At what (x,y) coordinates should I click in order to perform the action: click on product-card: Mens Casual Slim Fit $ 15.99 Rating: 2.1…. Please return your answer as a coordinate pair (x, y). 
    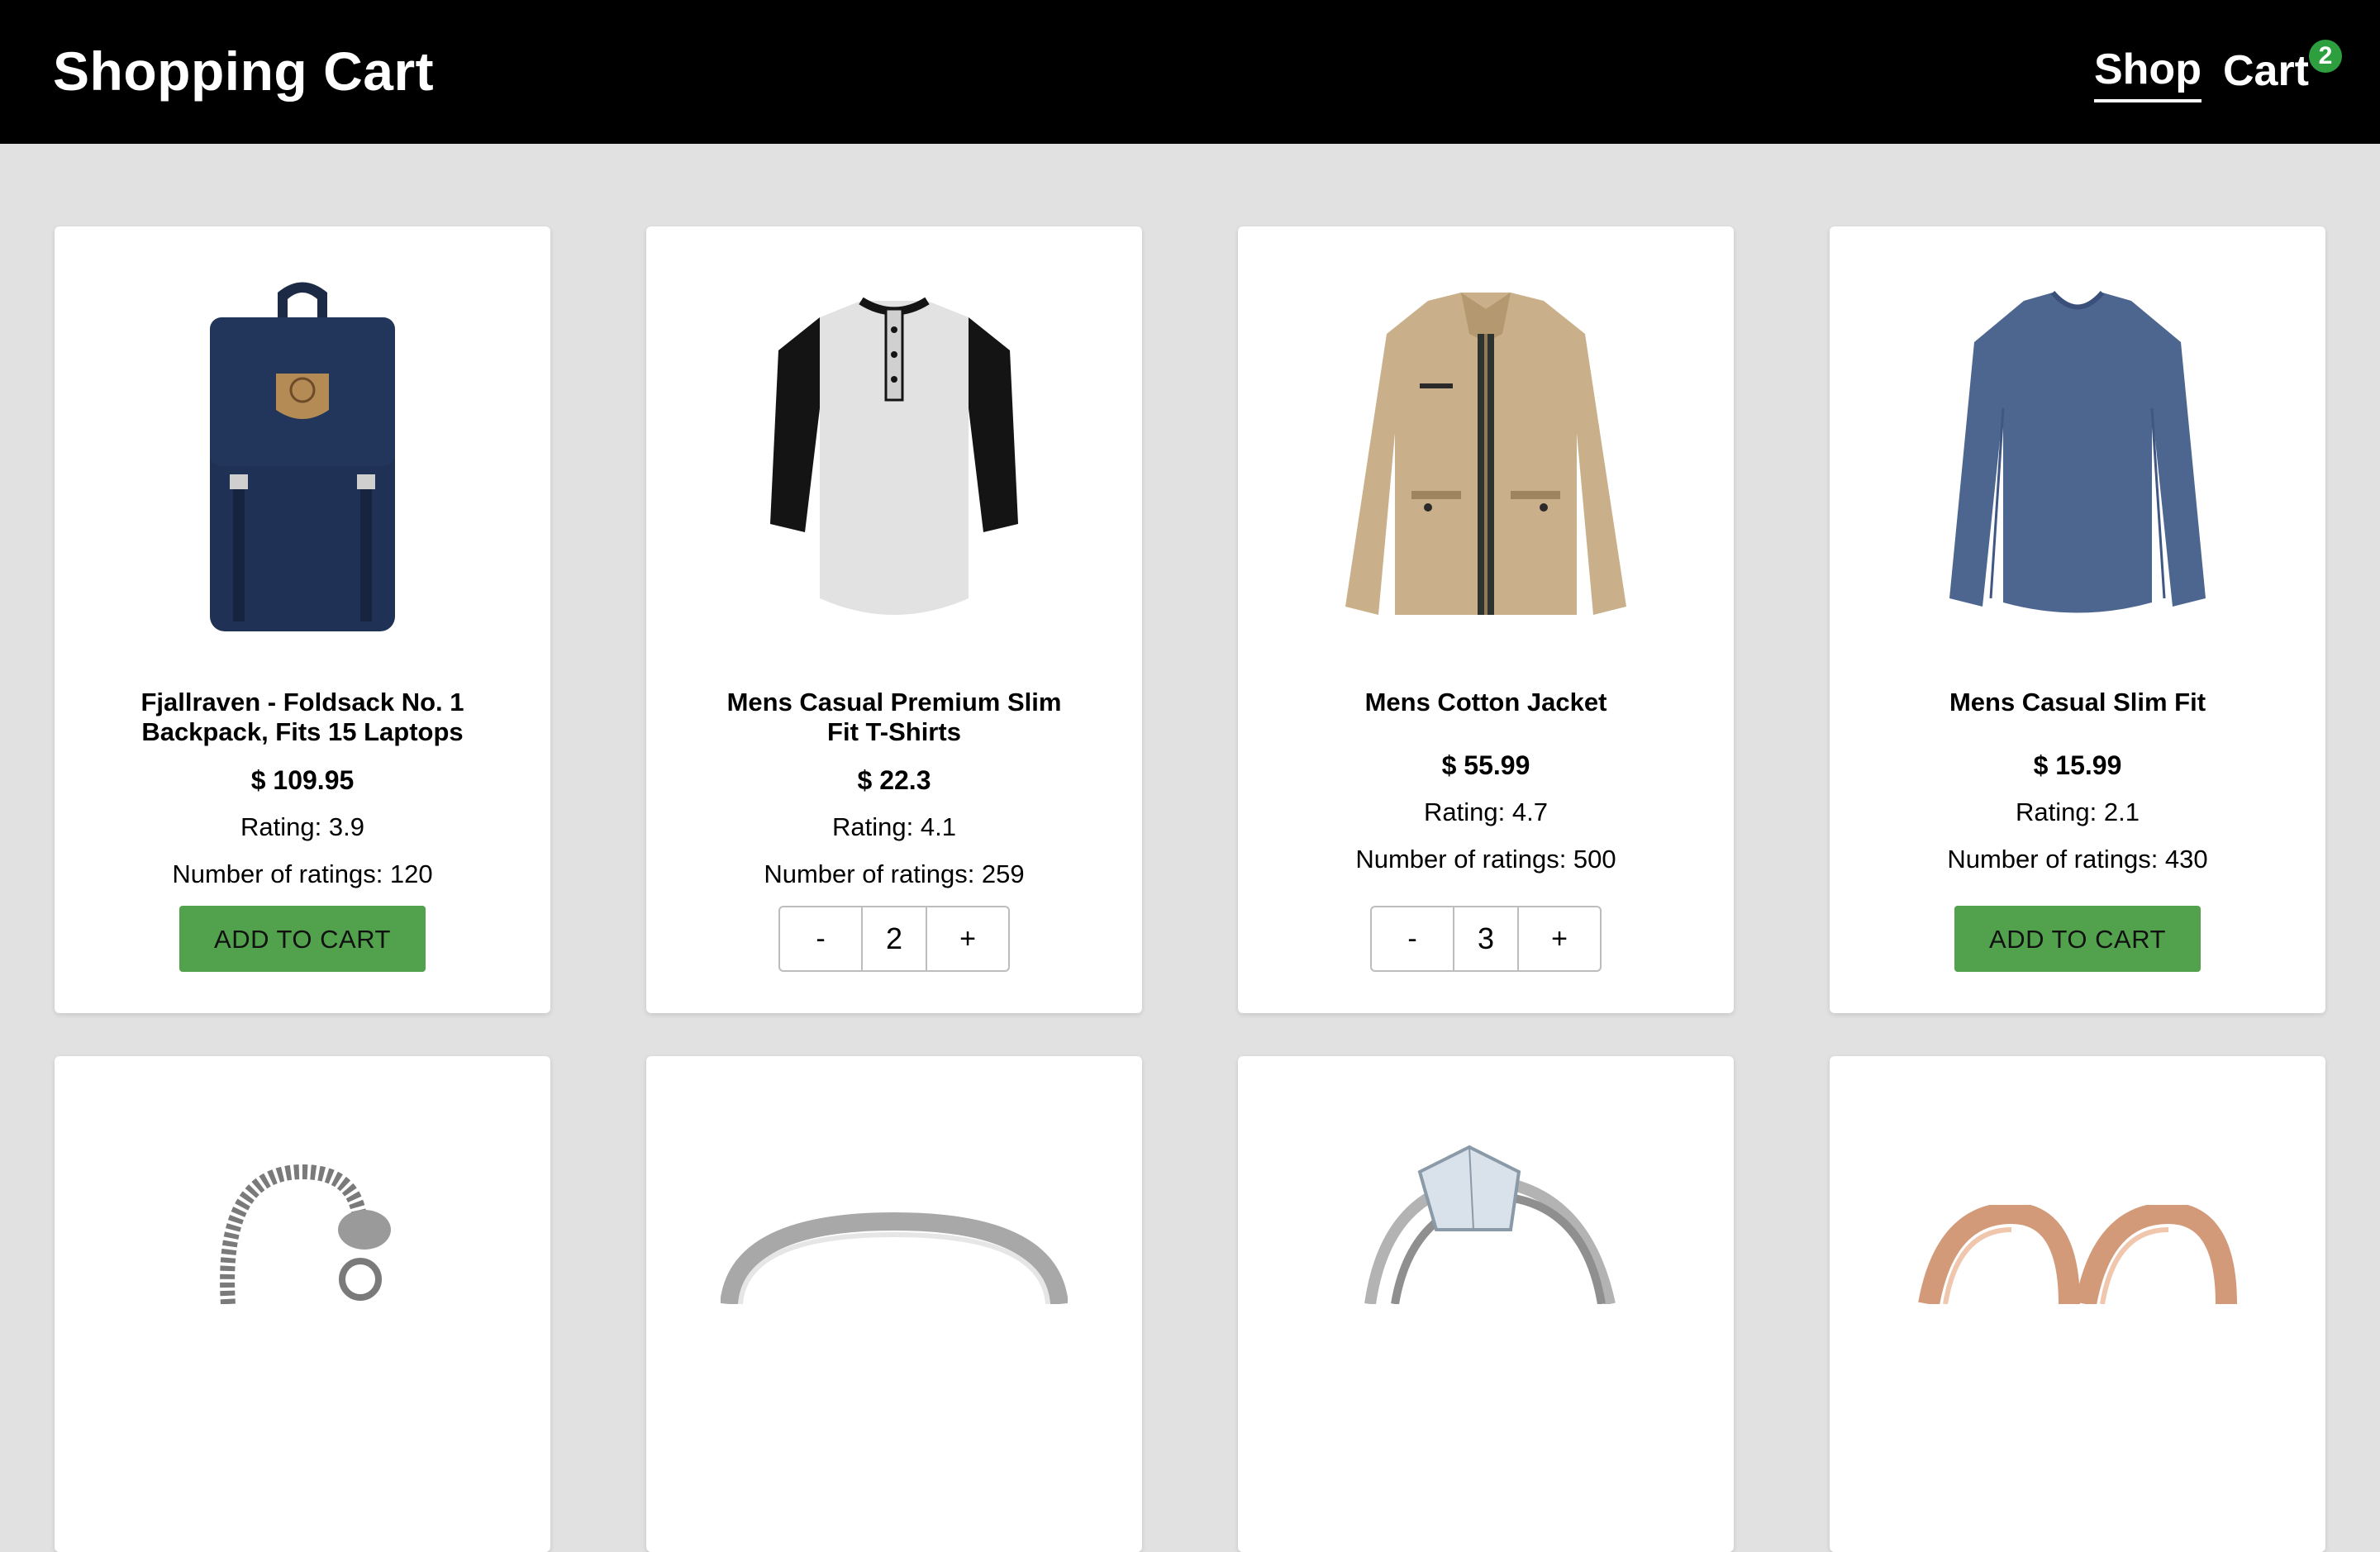
    Looking at the image, I should click on (2077, 619).